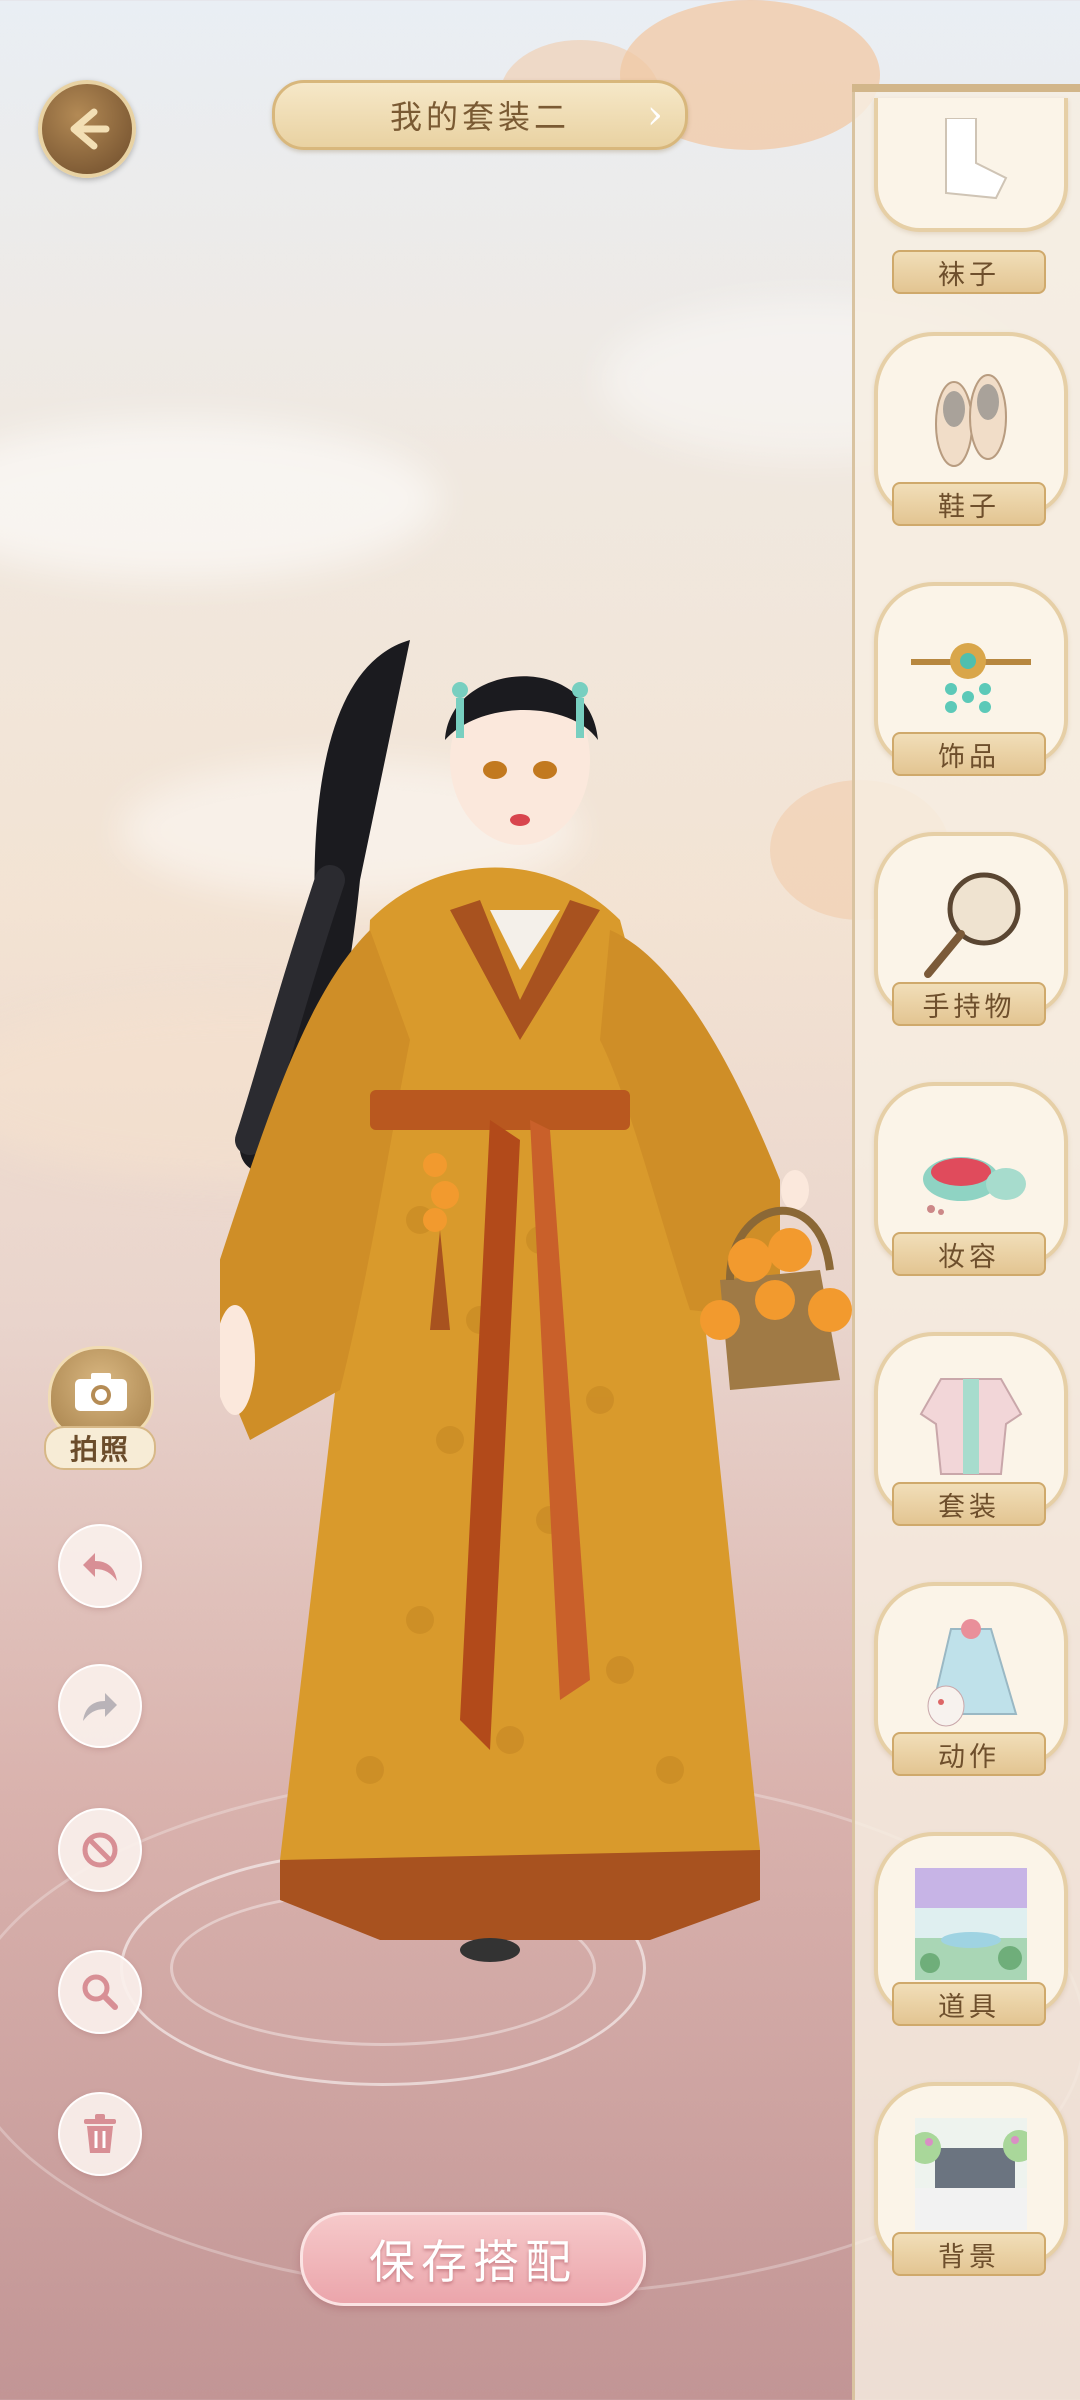 This screenshot has width=1080, height=2400. I want to click on undo-icon, so click(100, 1567).